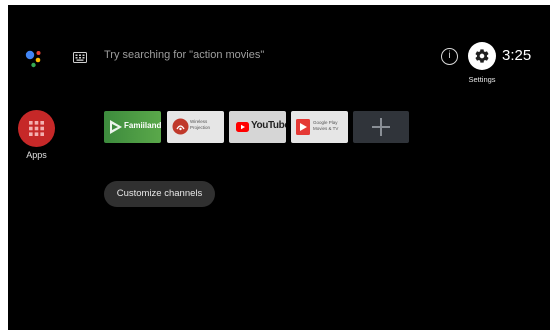 This screenshot has width=558, height=335. I want to click on settings-label: Settings, so click(482, 79).